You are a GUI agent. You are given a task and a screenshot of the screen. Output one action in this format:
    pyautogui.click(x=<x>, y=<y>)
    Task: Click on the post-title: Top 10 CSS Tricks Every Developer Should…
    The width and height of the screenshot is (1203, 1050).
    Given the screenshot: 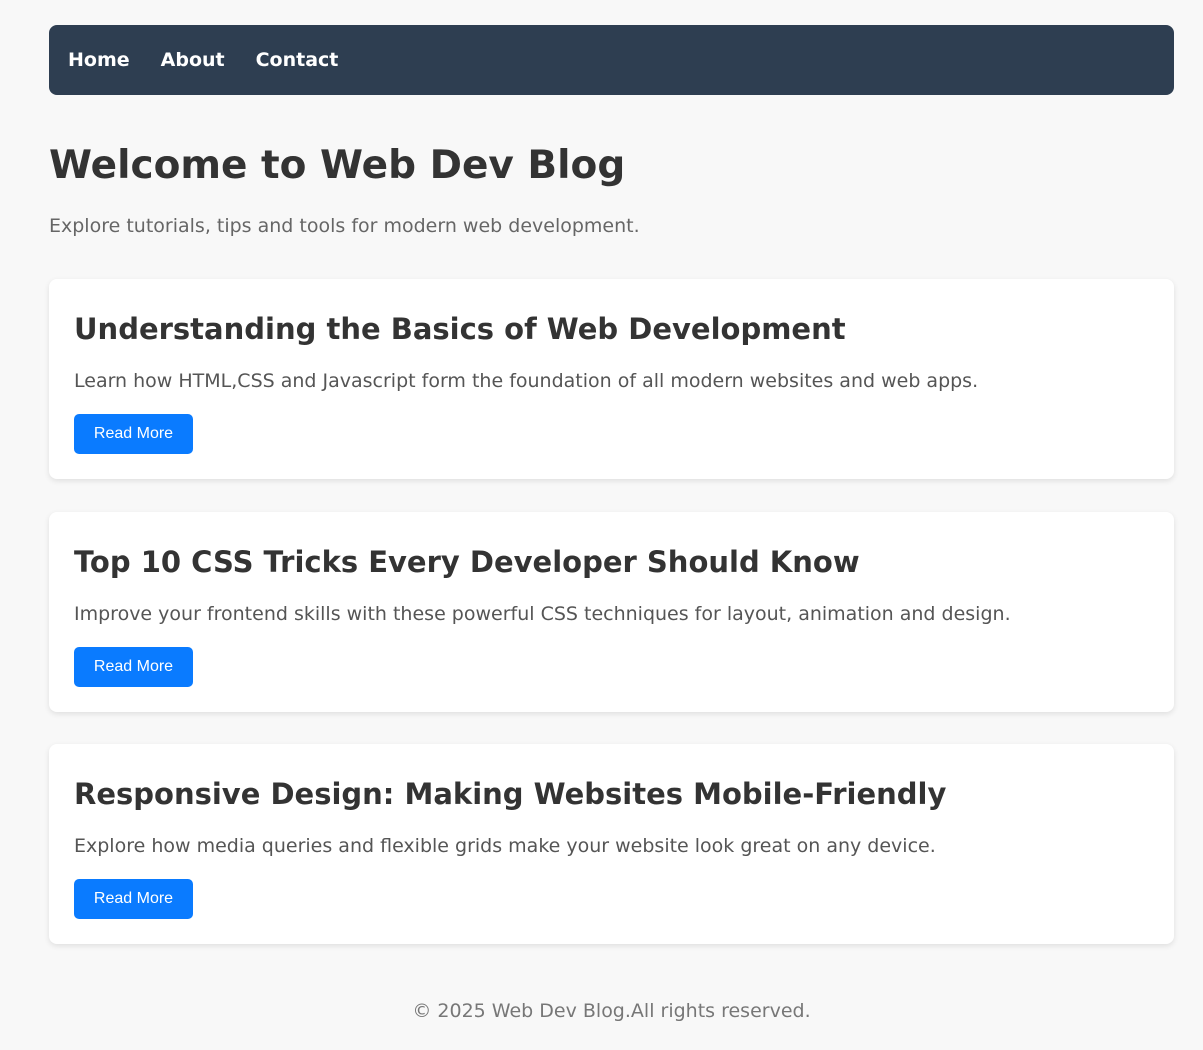 What is the action you would take?
    pyautogui.click(x=467, y=562)
    